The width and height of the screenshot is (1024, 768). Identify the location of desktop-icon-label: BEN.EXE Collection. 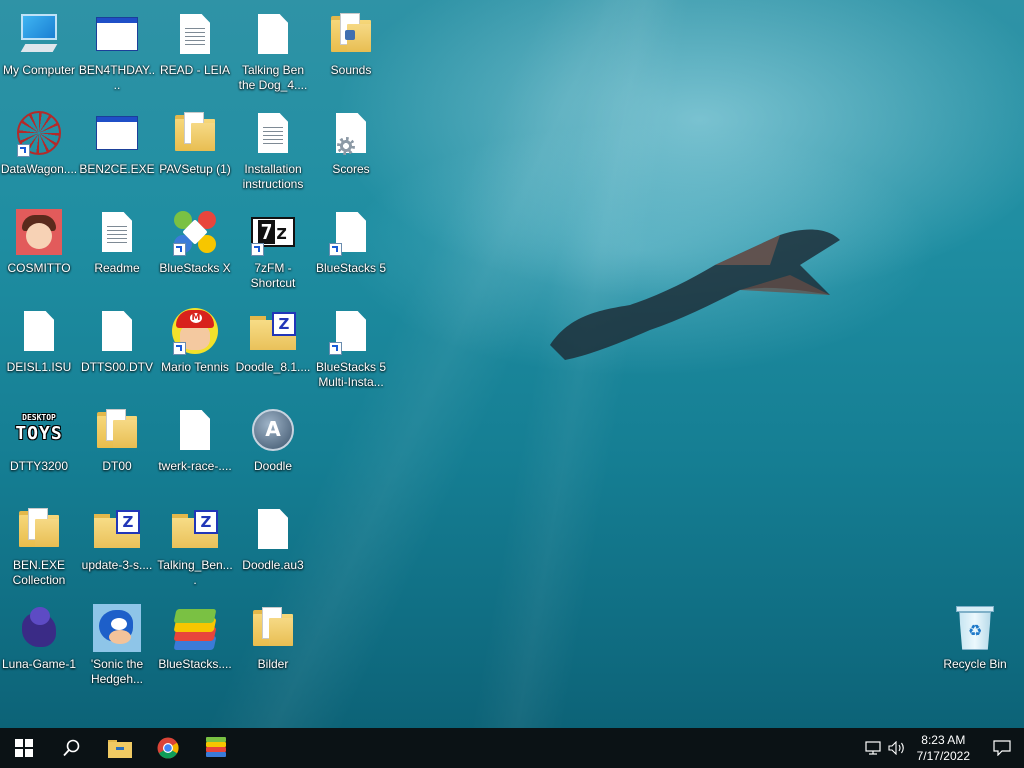
(39, 572).